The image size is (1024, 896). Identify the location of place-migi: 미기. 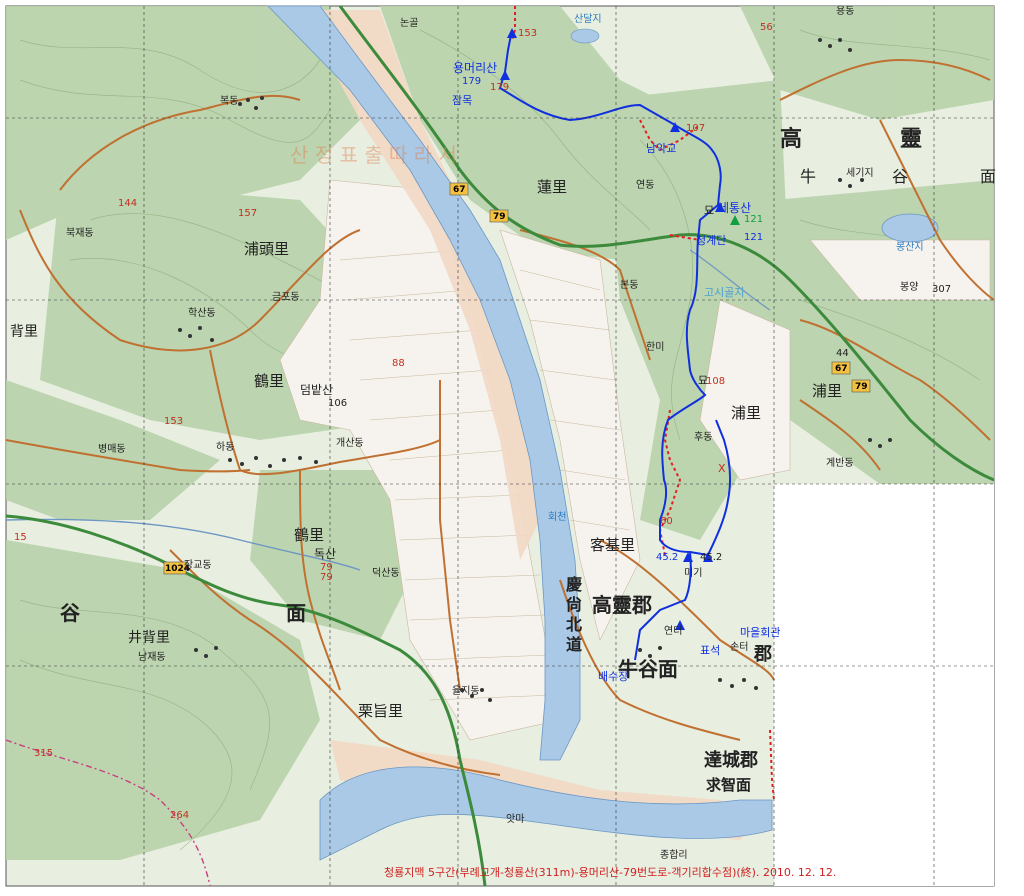
(693, 573).